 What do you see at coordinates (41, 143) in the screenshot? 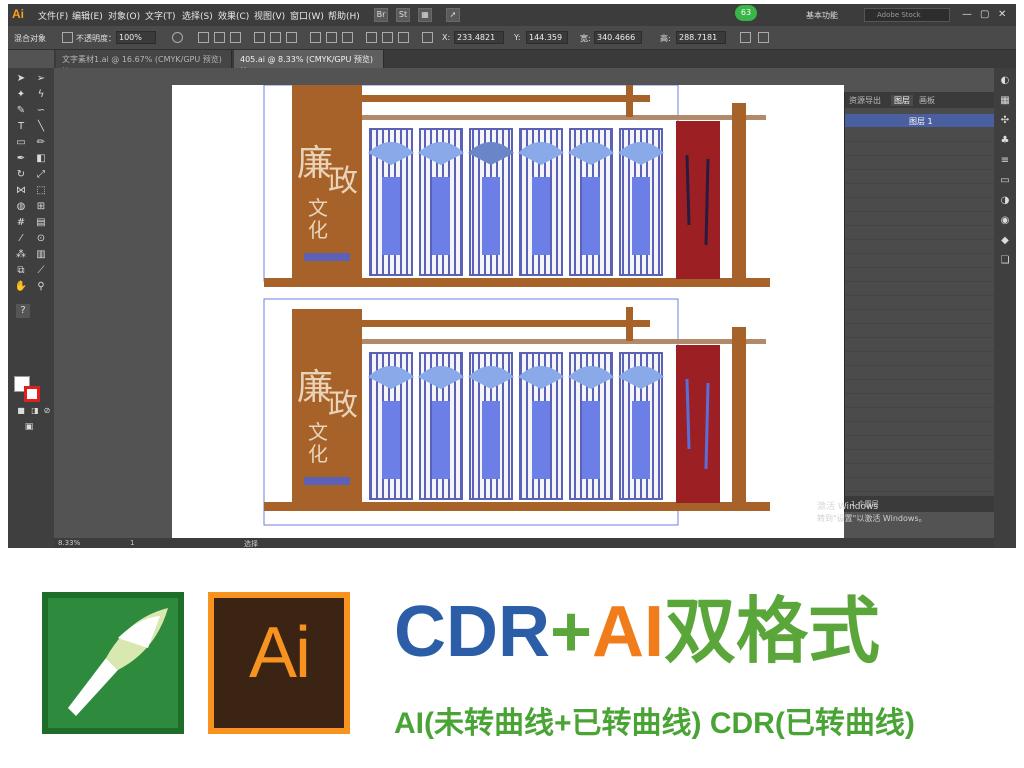
I see `pencil-tool-icon: ✏` at bounding box center [41, 143].